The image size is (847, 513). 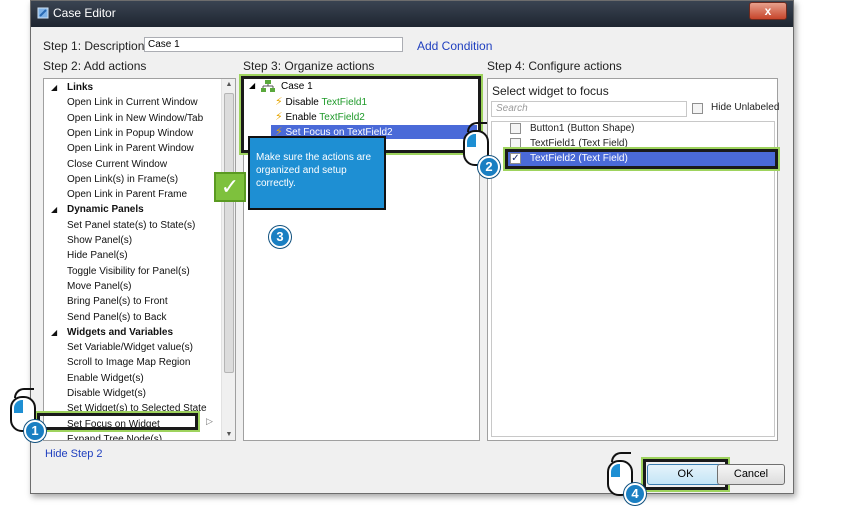 I want to click on action-item-label: Open Link in Parent Window, so click(x=130, y=149).